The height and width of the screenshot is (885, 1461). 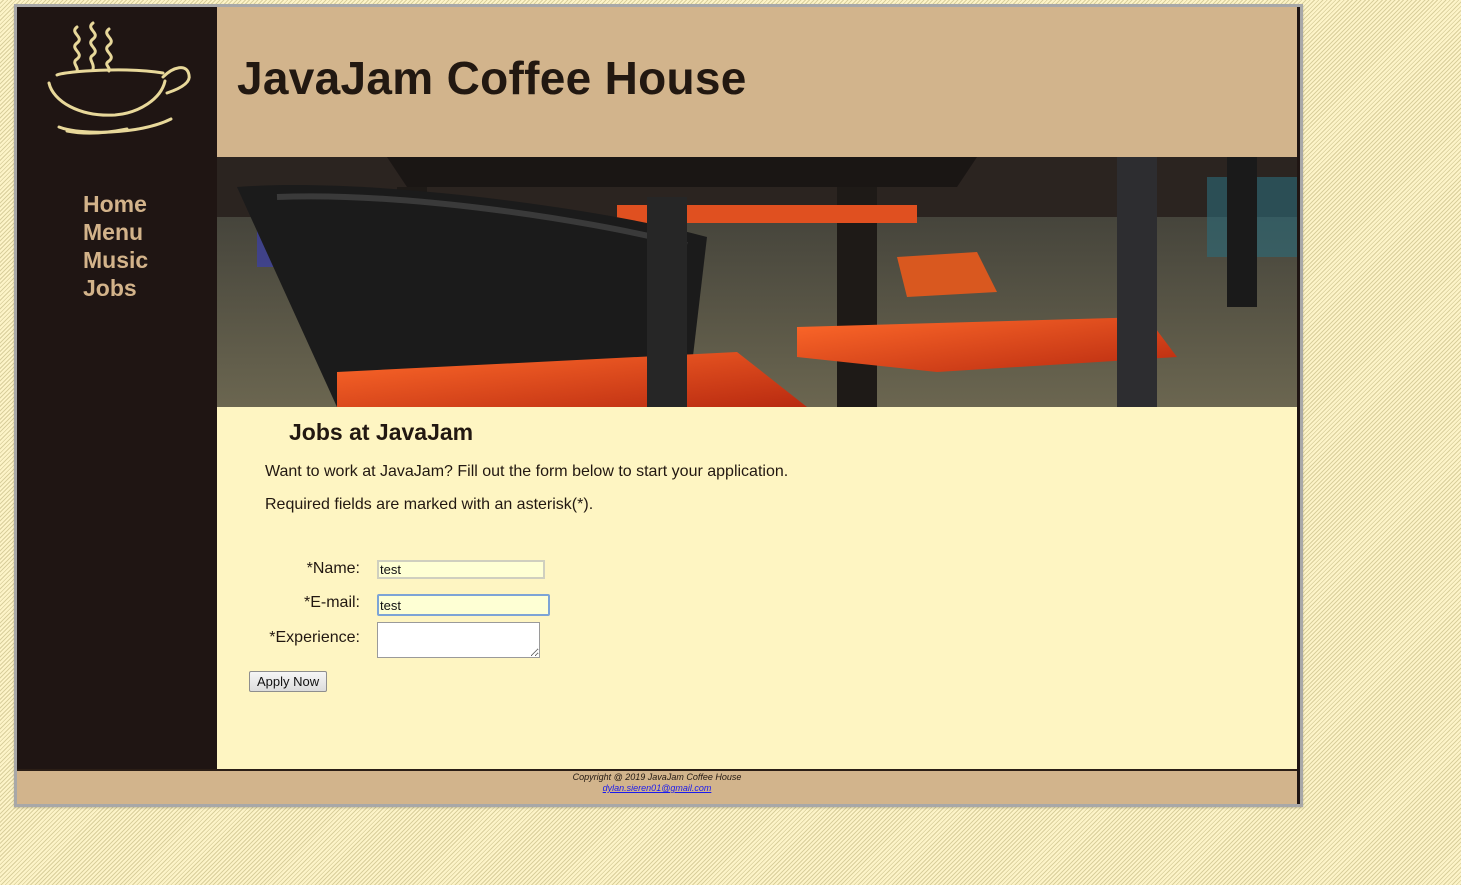 I want to click on nav-menu: Menu, so click(x=115, y=232).